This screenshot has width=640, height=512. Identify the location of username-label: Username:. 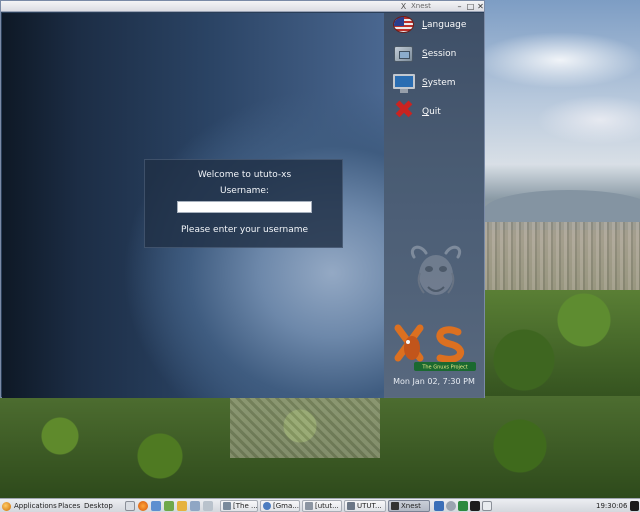
(244, 191).